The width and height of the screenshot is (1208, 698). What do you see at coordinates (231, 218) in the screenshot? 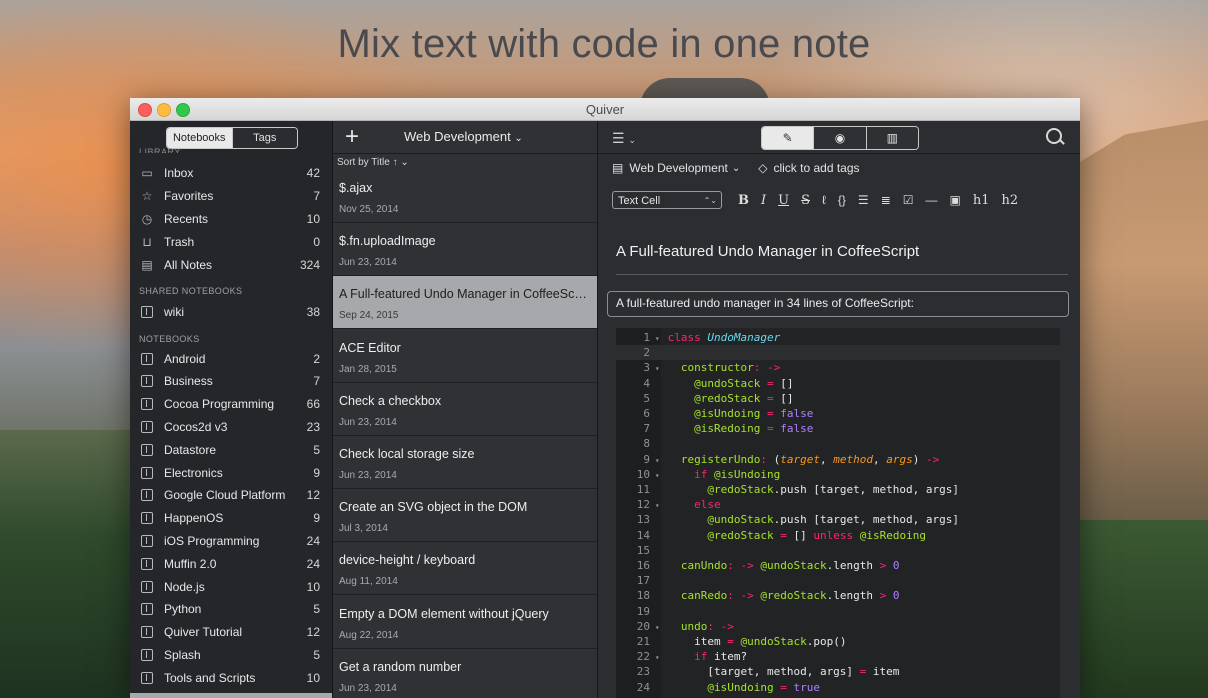
I see `sidebar-item-recents: ◷ Recents 10` at bounding box center [231, 218].